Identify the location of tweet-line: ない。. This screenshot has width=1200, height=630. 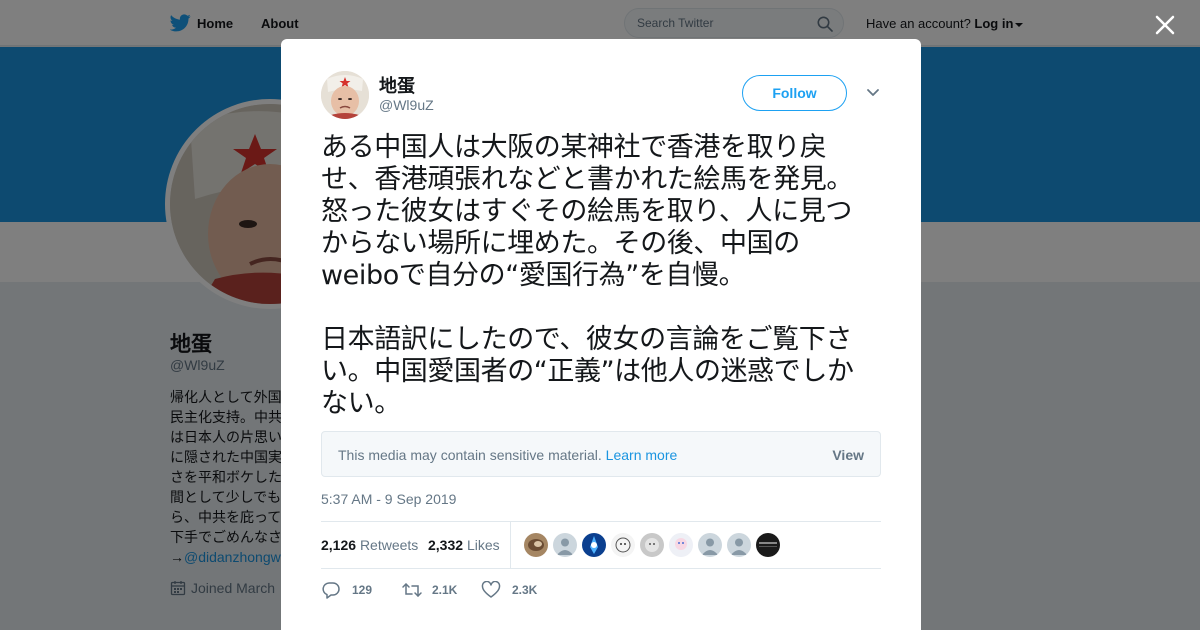
(361, 403).